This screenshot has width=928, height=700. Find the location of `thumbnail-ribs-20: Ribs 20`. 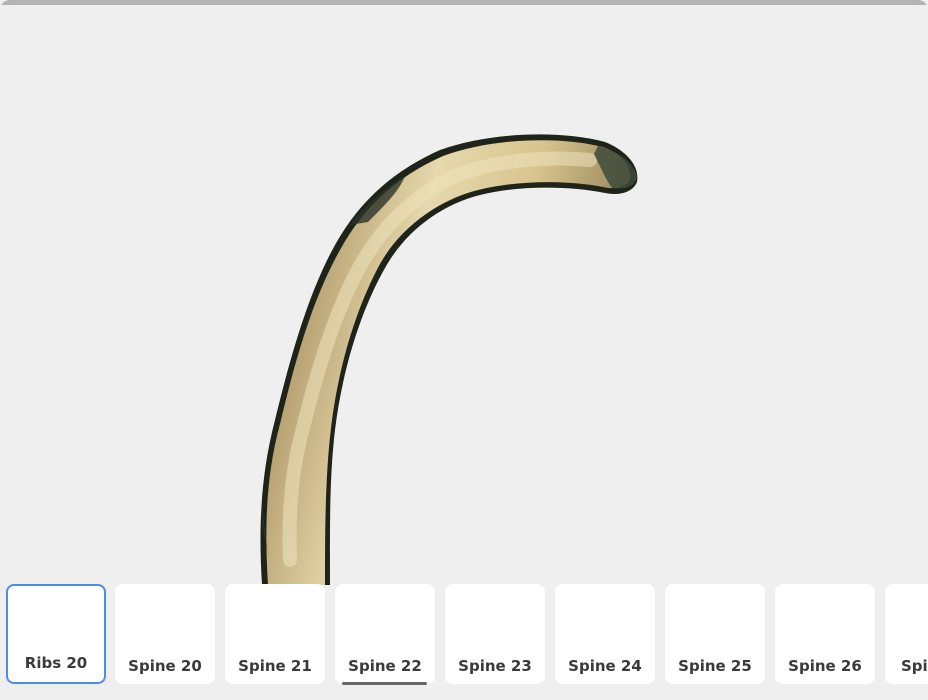

thumbnail-ribs-20: Ribs 20 is located at coordinates (56, 634).